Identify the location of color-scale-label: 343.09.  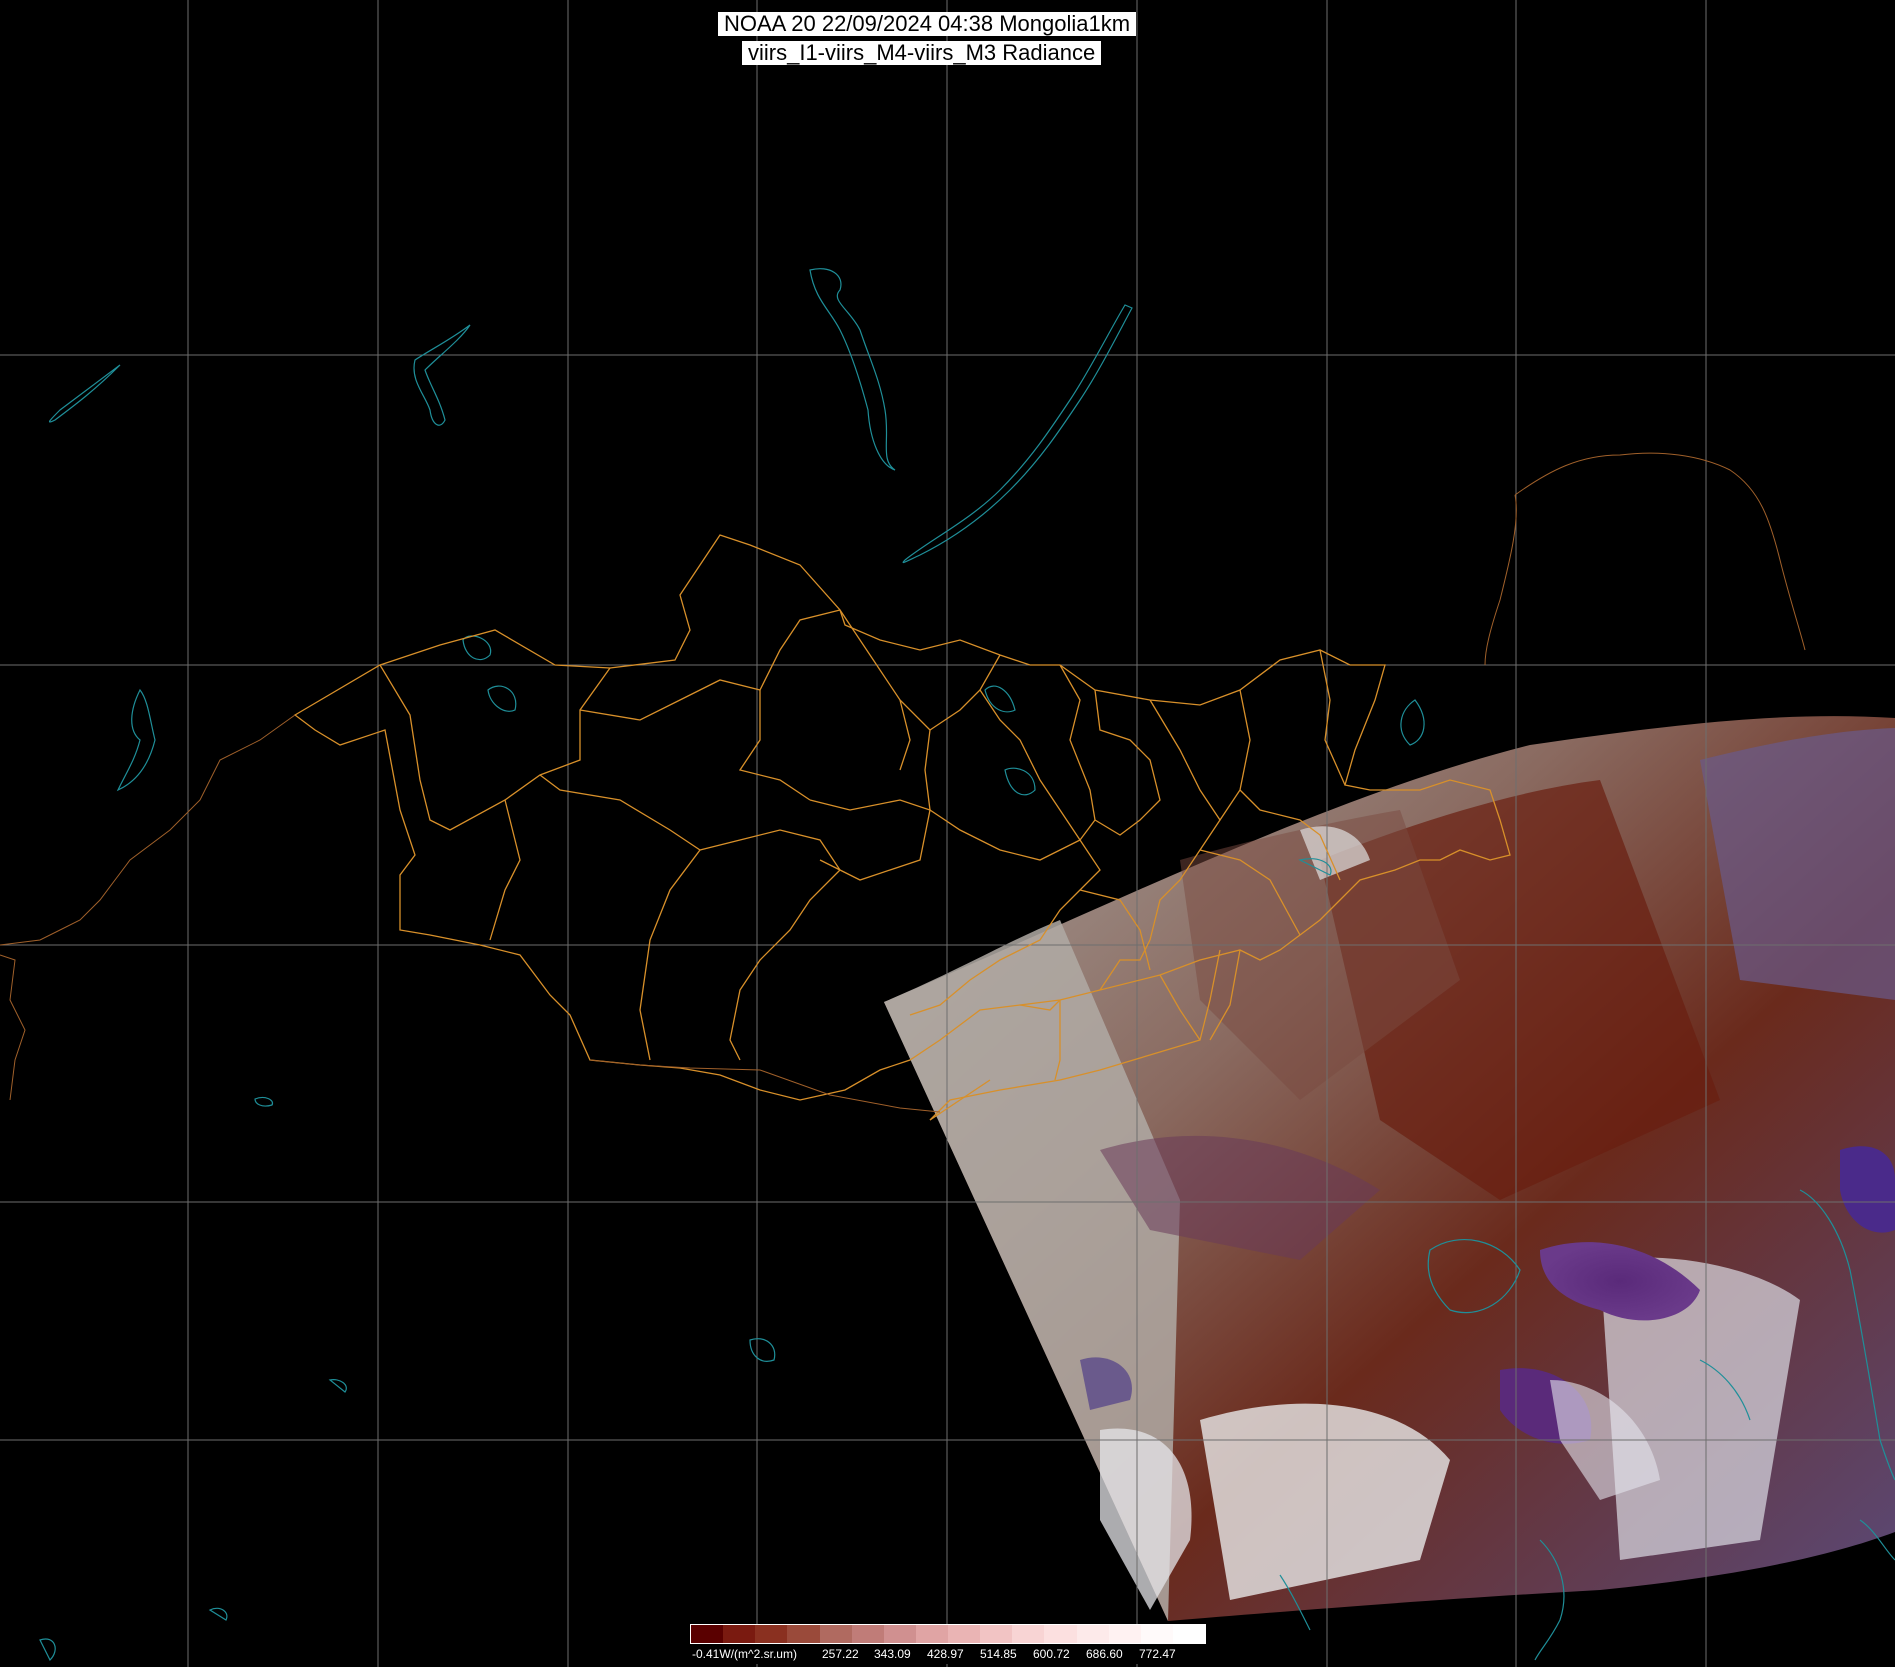
(892, 1654).